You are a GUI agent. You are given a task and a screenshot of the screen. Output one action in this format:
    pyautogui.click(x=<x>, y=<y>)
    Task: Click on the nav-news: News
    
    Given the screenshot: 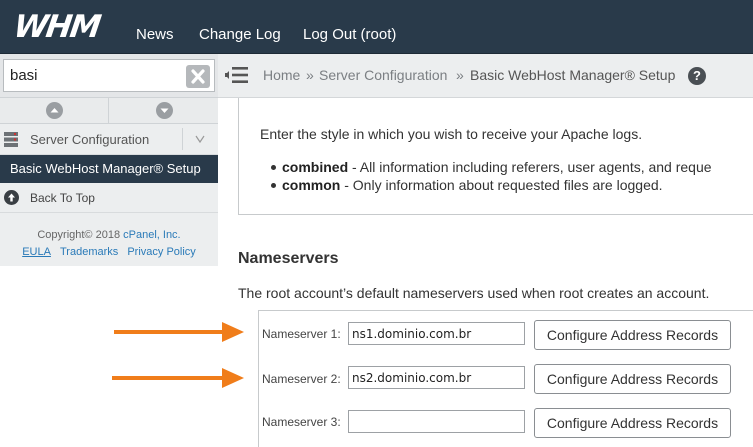 What is the action you would take?
    pyautogui.click(x=155, y=34)
    